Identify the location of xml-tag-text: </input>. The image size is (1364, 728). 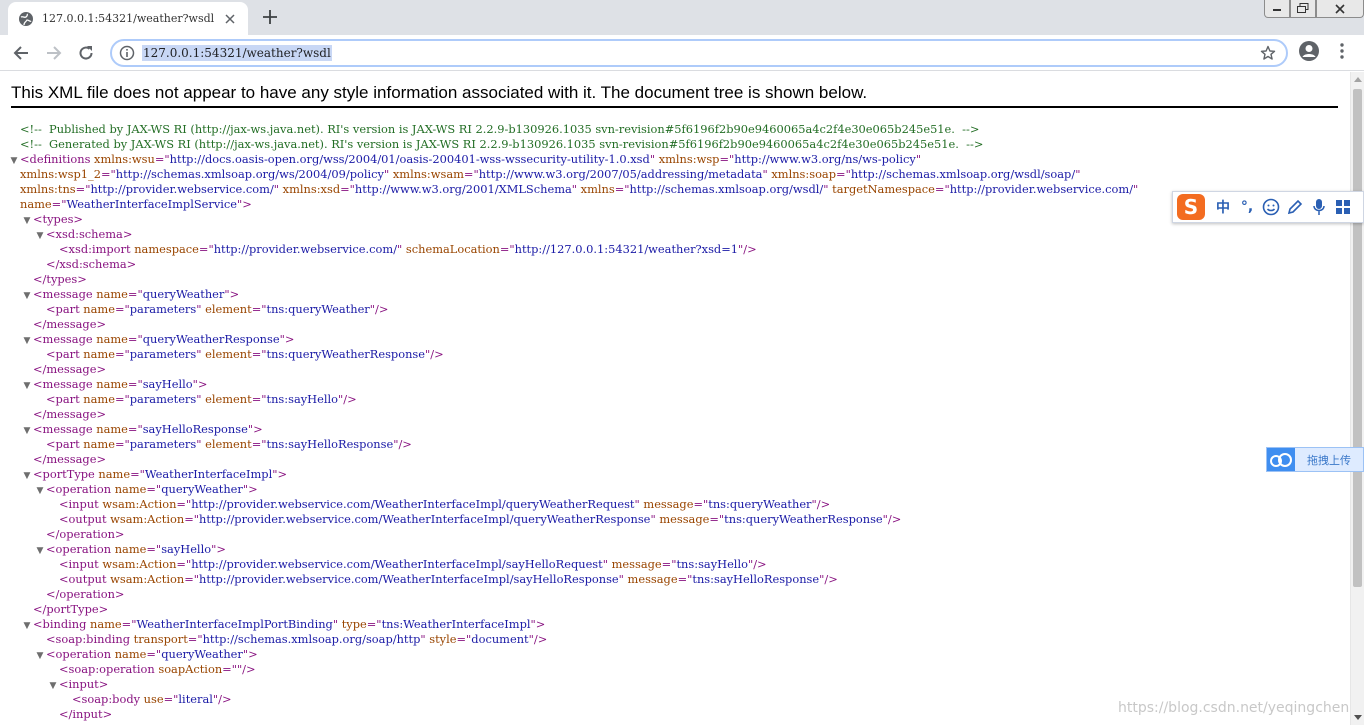
(86, 714).